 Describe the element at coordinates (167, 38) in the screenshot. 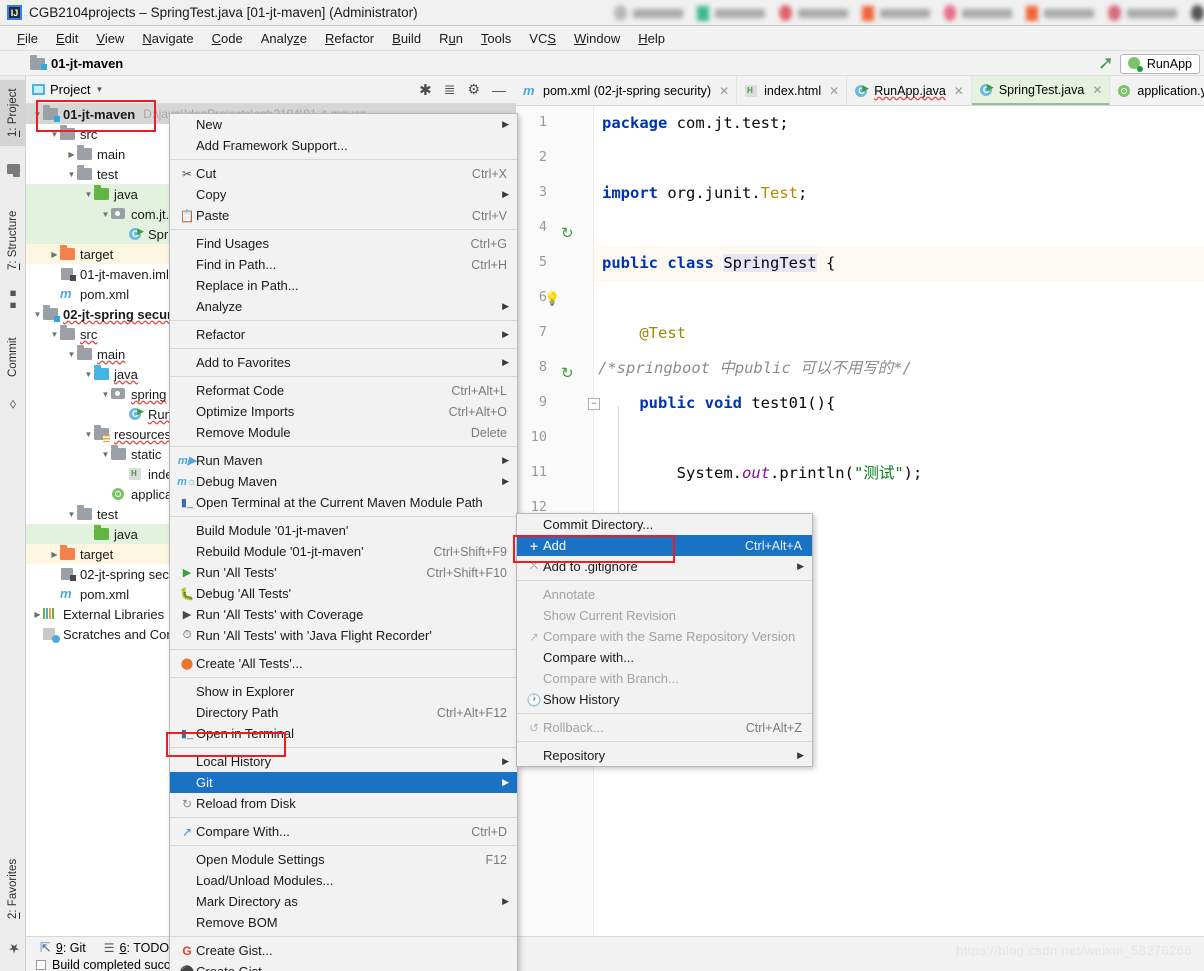

I see `menu-navigate: Navigate` at that location.